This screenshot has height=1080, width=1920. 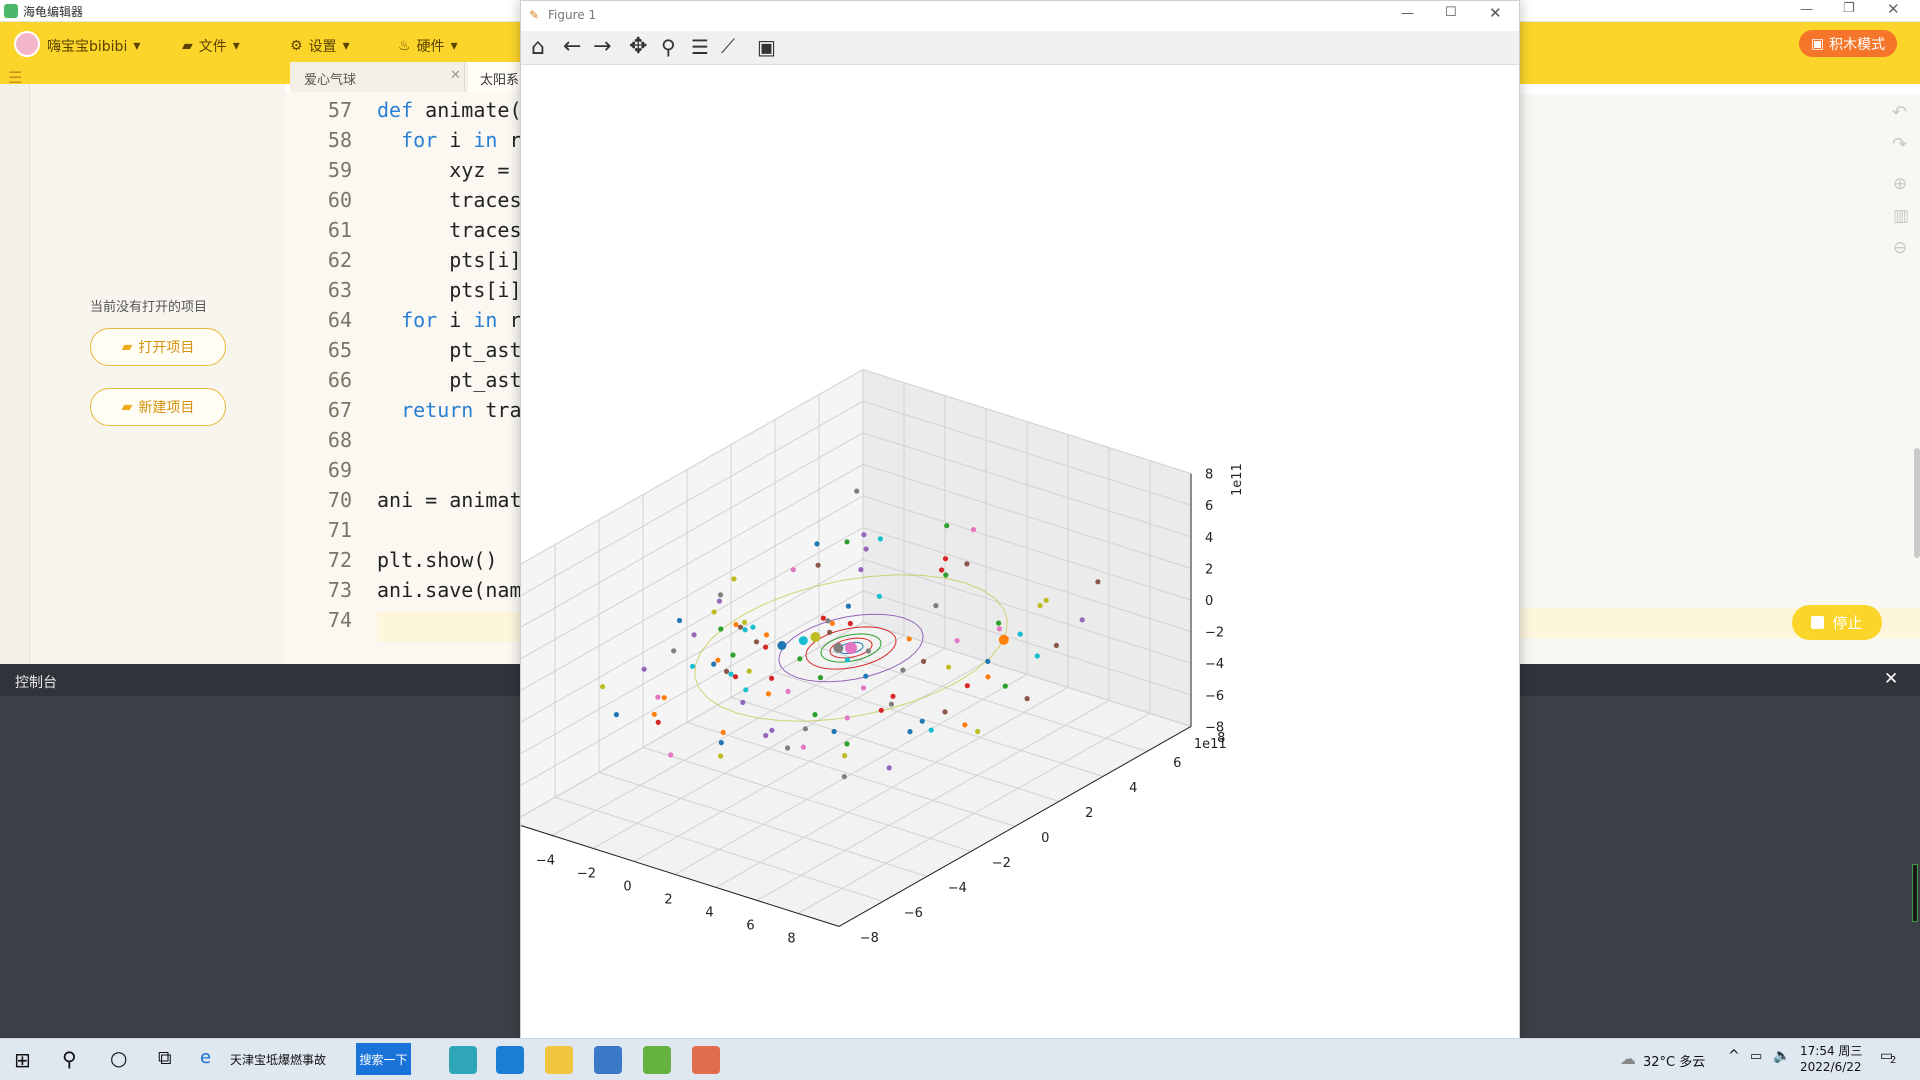 I want to click on project-panel: 当前没有打开的项目, so click(x=157, y=374).